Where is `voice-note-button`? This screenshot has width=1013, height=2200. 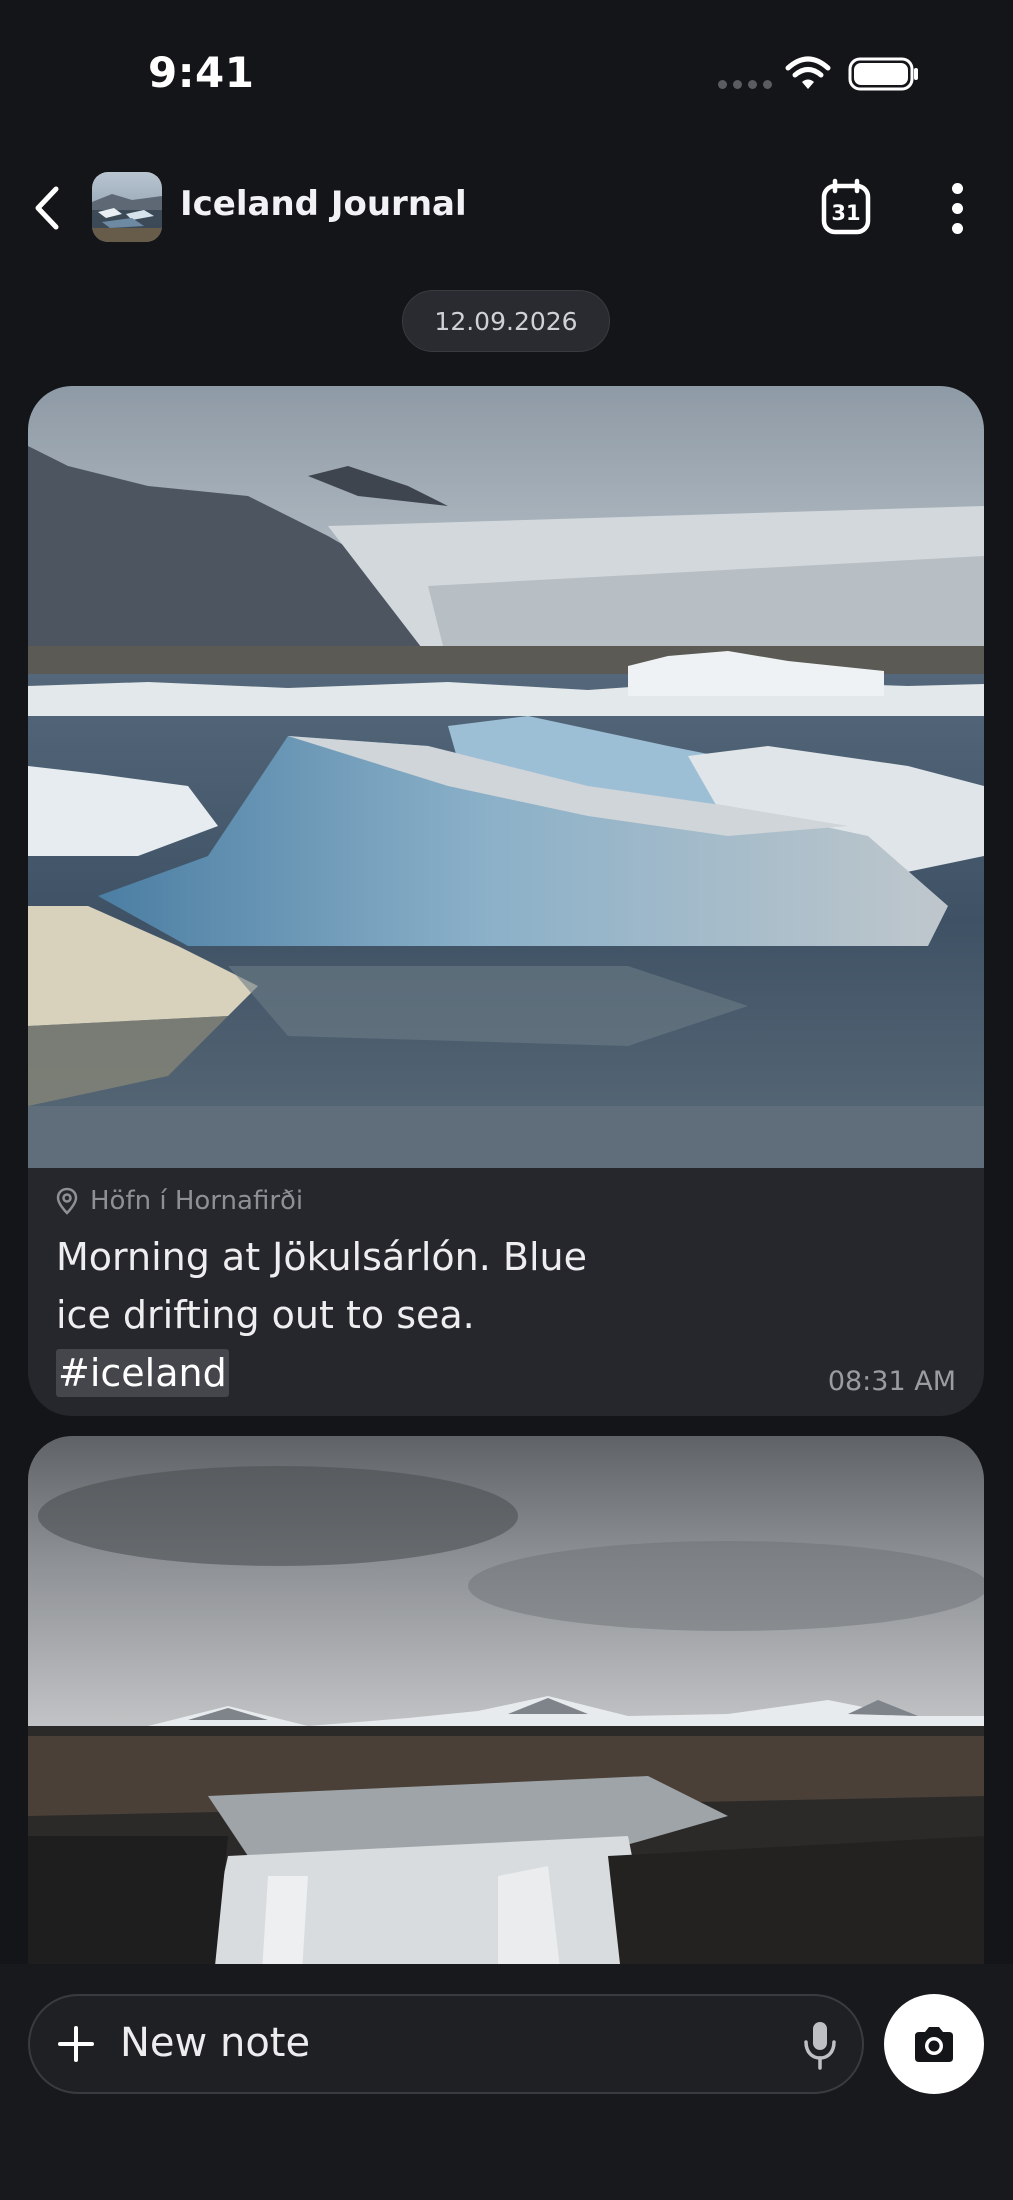
voice-note-button is located at coordinates (820, 2045).